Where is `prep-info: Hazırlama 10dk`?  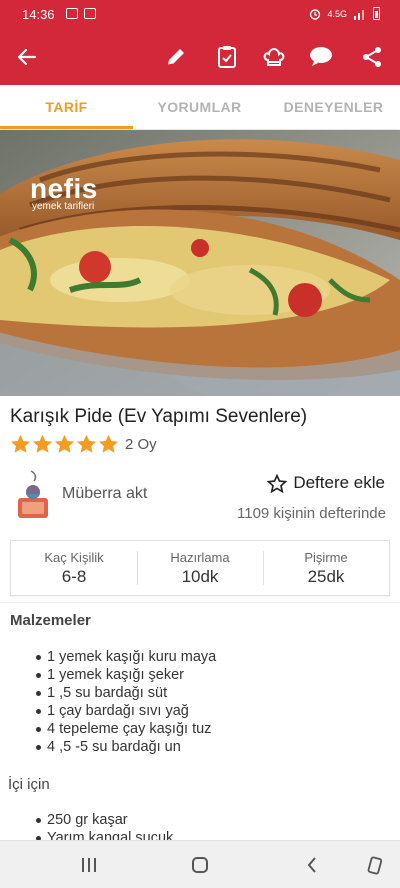 prep-info: Hazırlama 10dk is located at coordinates (200, 568).